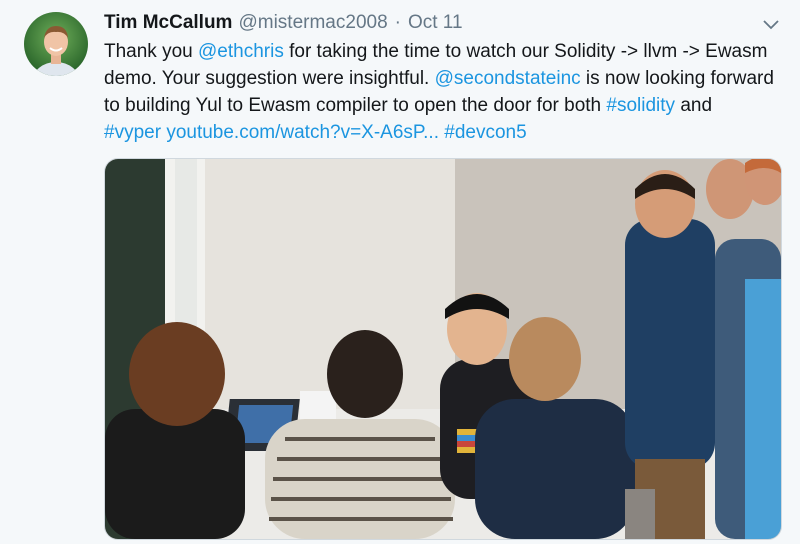 The image size is (800, 544). I want to click on hashtag-solidity-link: #solidity, so click(640, 105).